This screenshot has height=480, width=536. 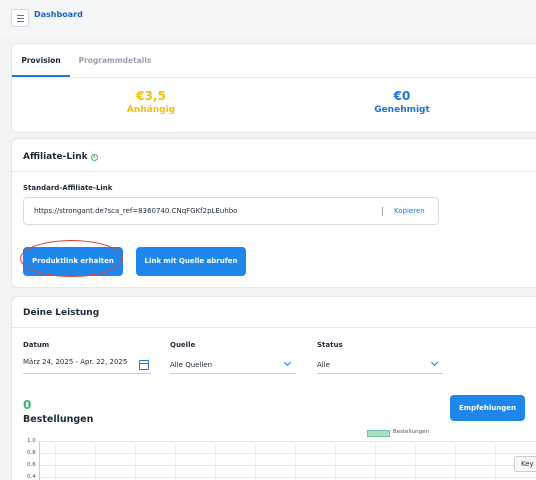 I want to click on calendar-icon, so click(x=144, y=365).